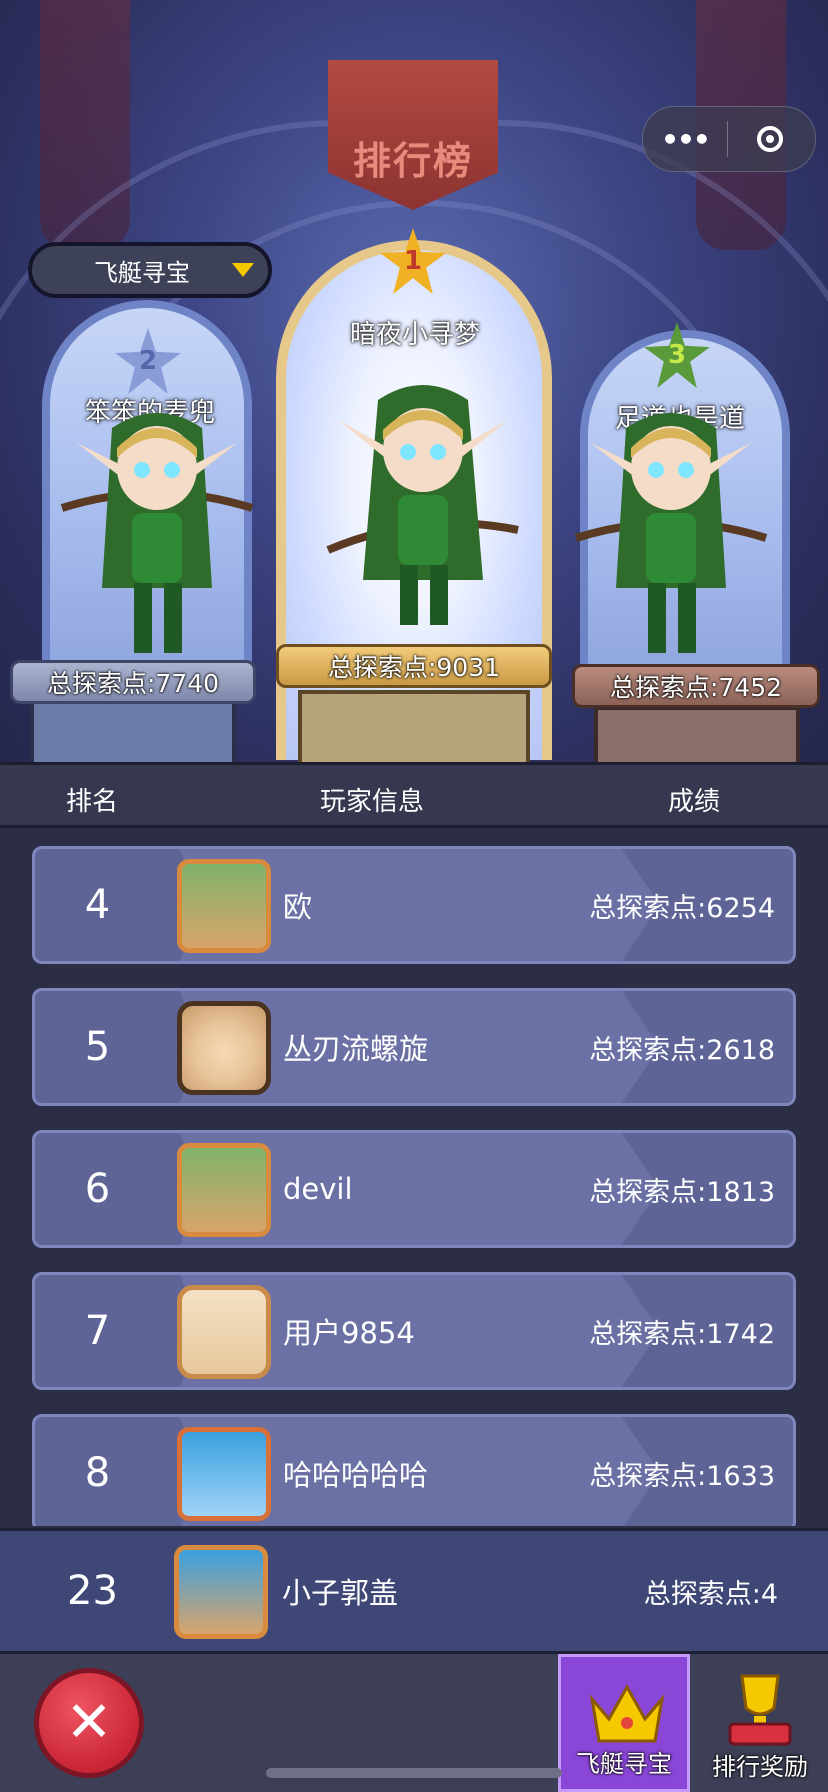 The image size is (828, 1792). Describe the element at coordinates (92, 802) in the screenshot. I see `column-rank: 排名` at that location.